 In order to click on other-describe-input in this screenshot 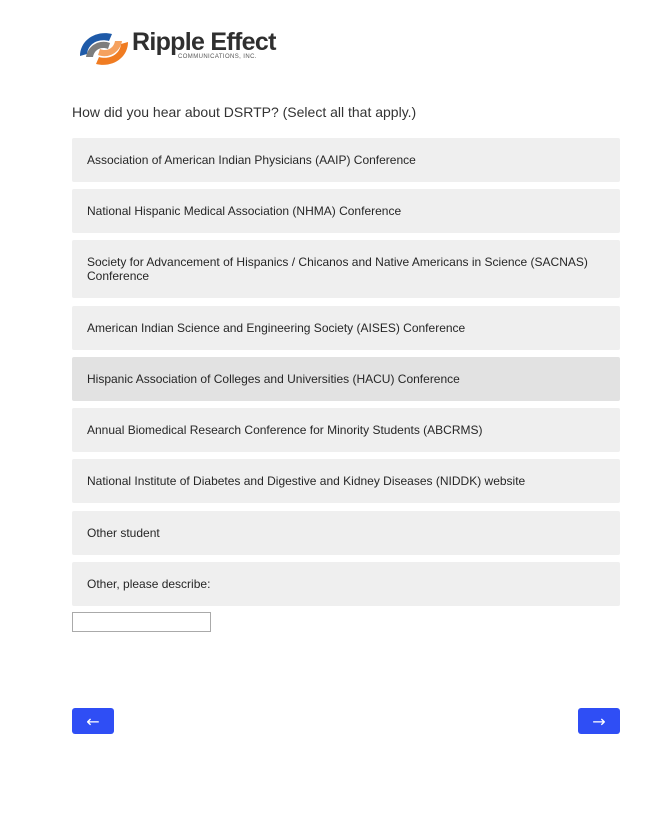, I will do `click(141, 622)`.